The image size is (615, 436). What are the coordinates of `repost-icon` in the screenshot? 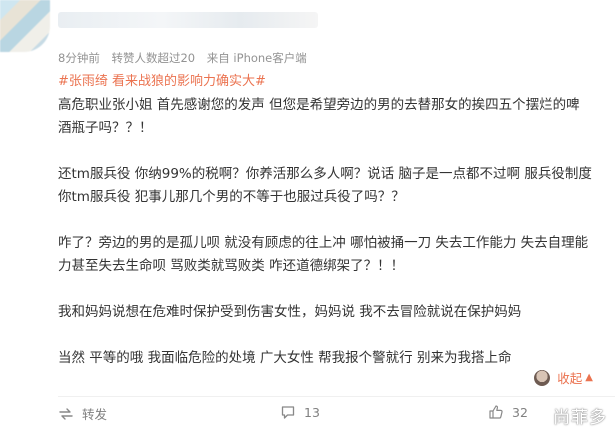 It's located at (66, 413).